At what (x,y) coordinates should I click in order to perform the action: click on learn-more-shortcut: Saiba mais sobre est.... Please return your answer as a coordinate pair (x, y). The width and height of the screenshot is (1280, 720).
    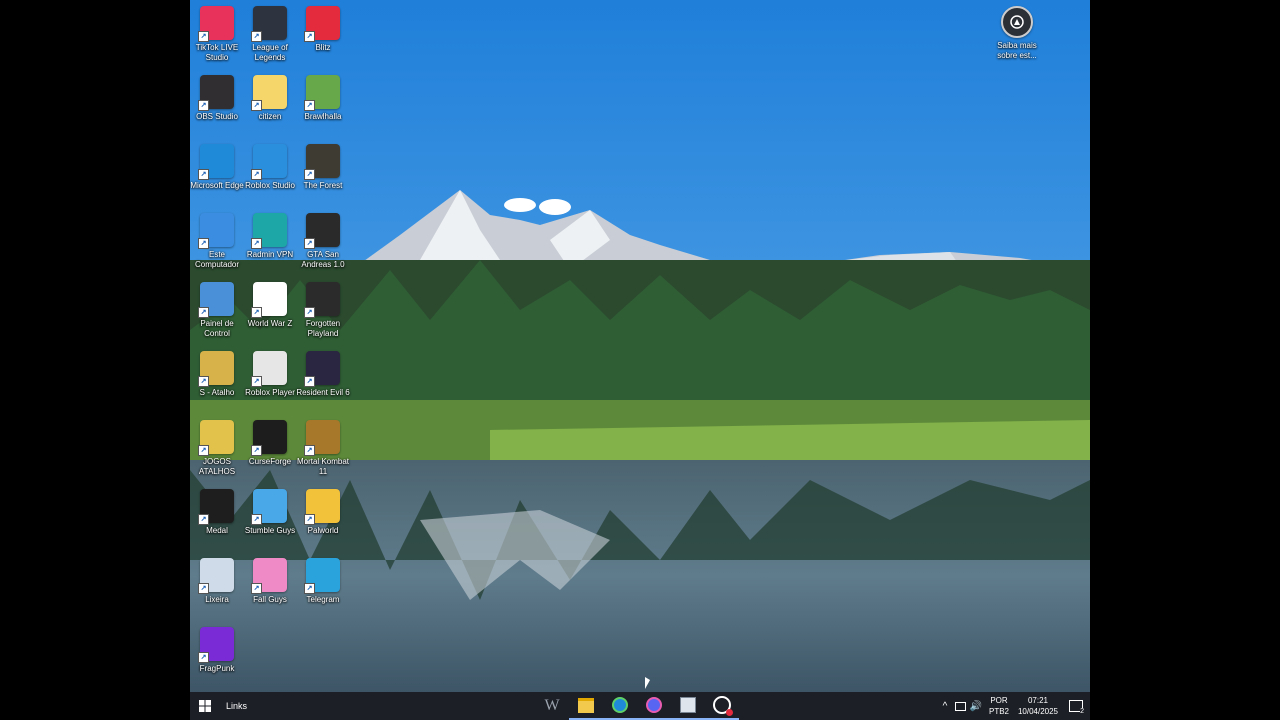
    Looking at the image, I should click on (1017, 31).